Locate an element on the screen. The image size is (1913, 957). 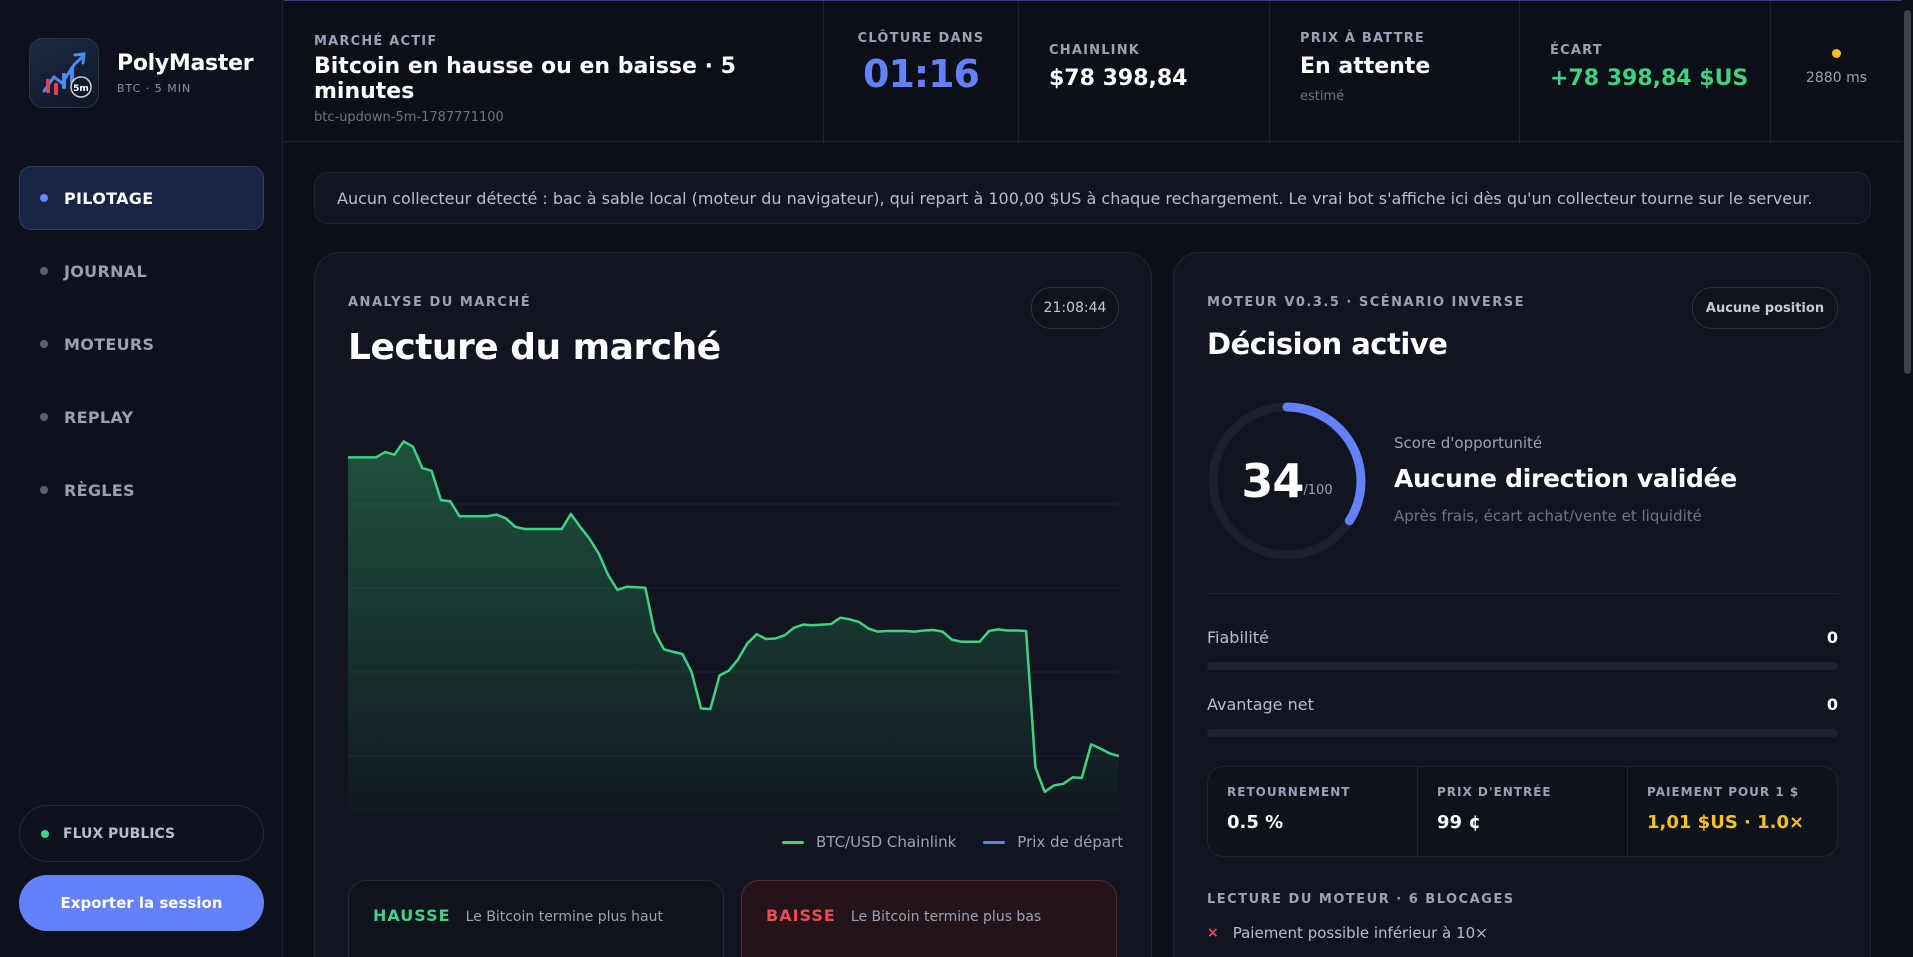
candlestick-chart-icon: 5m is located at coordinates (67, 75).